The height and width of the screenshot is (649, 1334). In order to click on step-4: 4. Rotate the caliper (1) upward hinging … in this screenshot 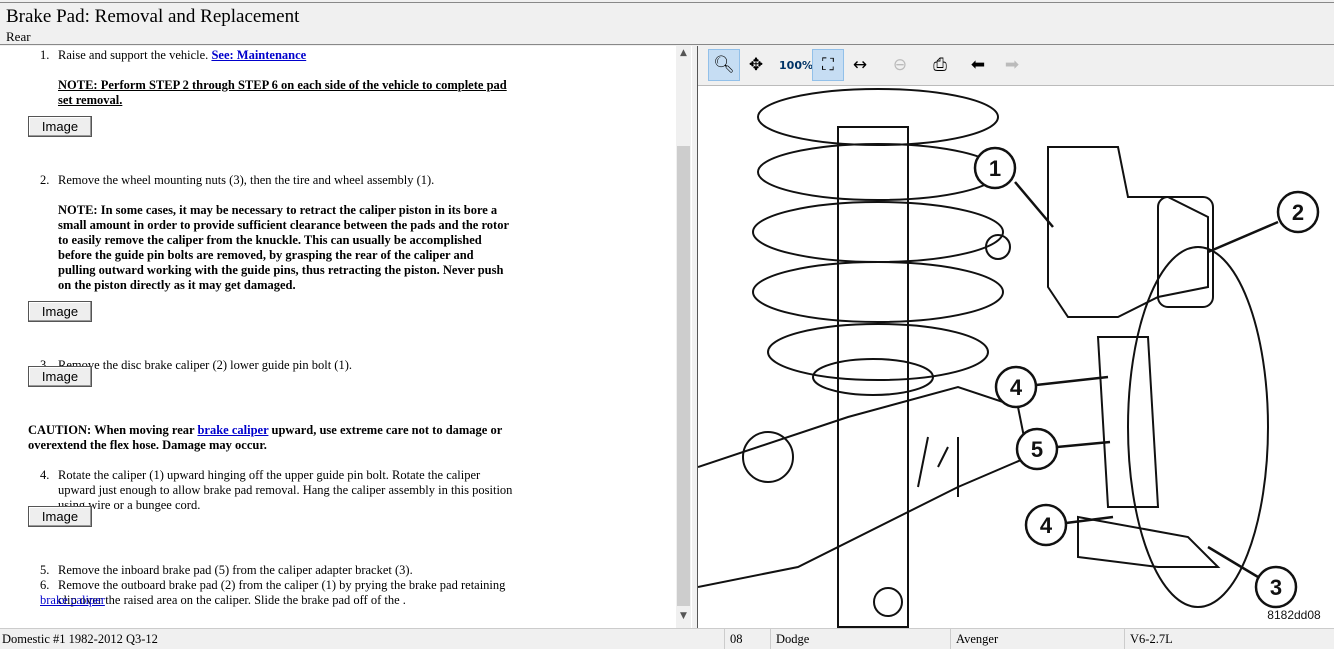, I will do `click(276, 490)`.